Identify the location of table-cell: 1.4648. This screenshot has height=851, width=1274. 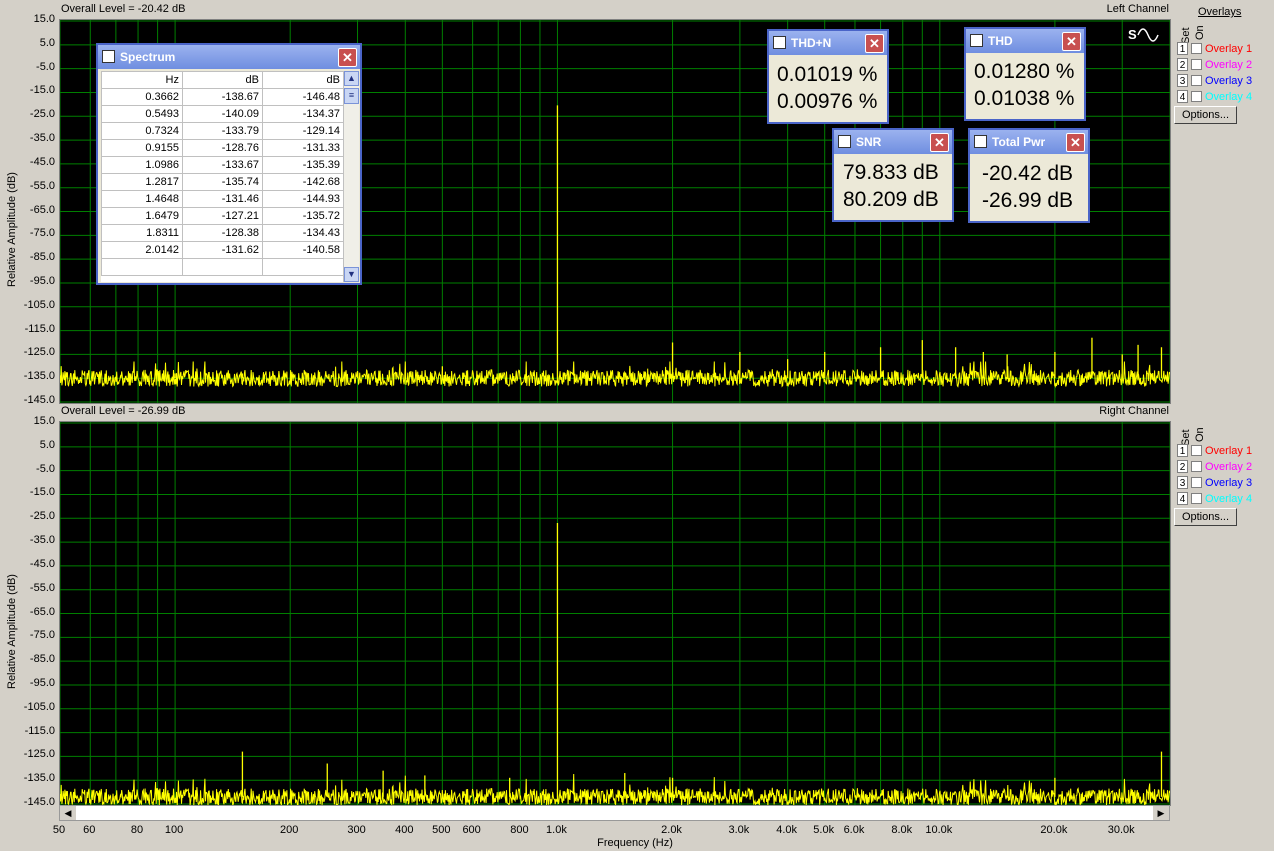
(142, 199).